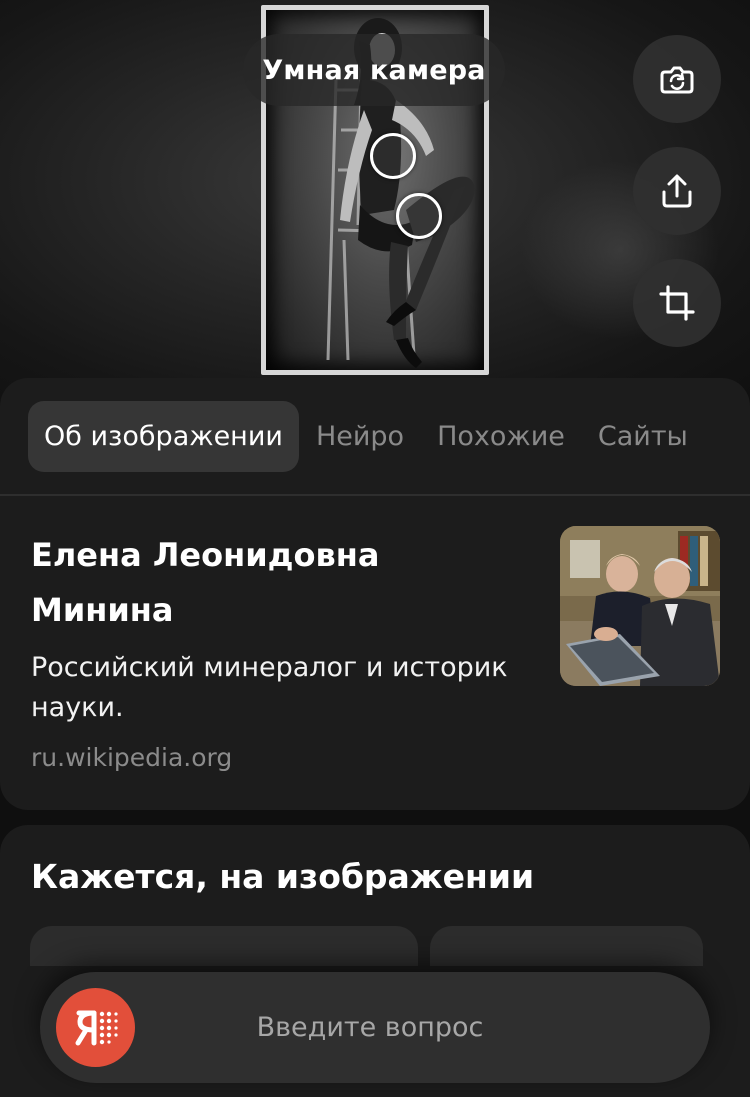 This screenshot has height=1097, width=750. Describe the element at coordinates (374, 70) in the screenshot. I see `smart-camera-label: Умная камера` at that location.